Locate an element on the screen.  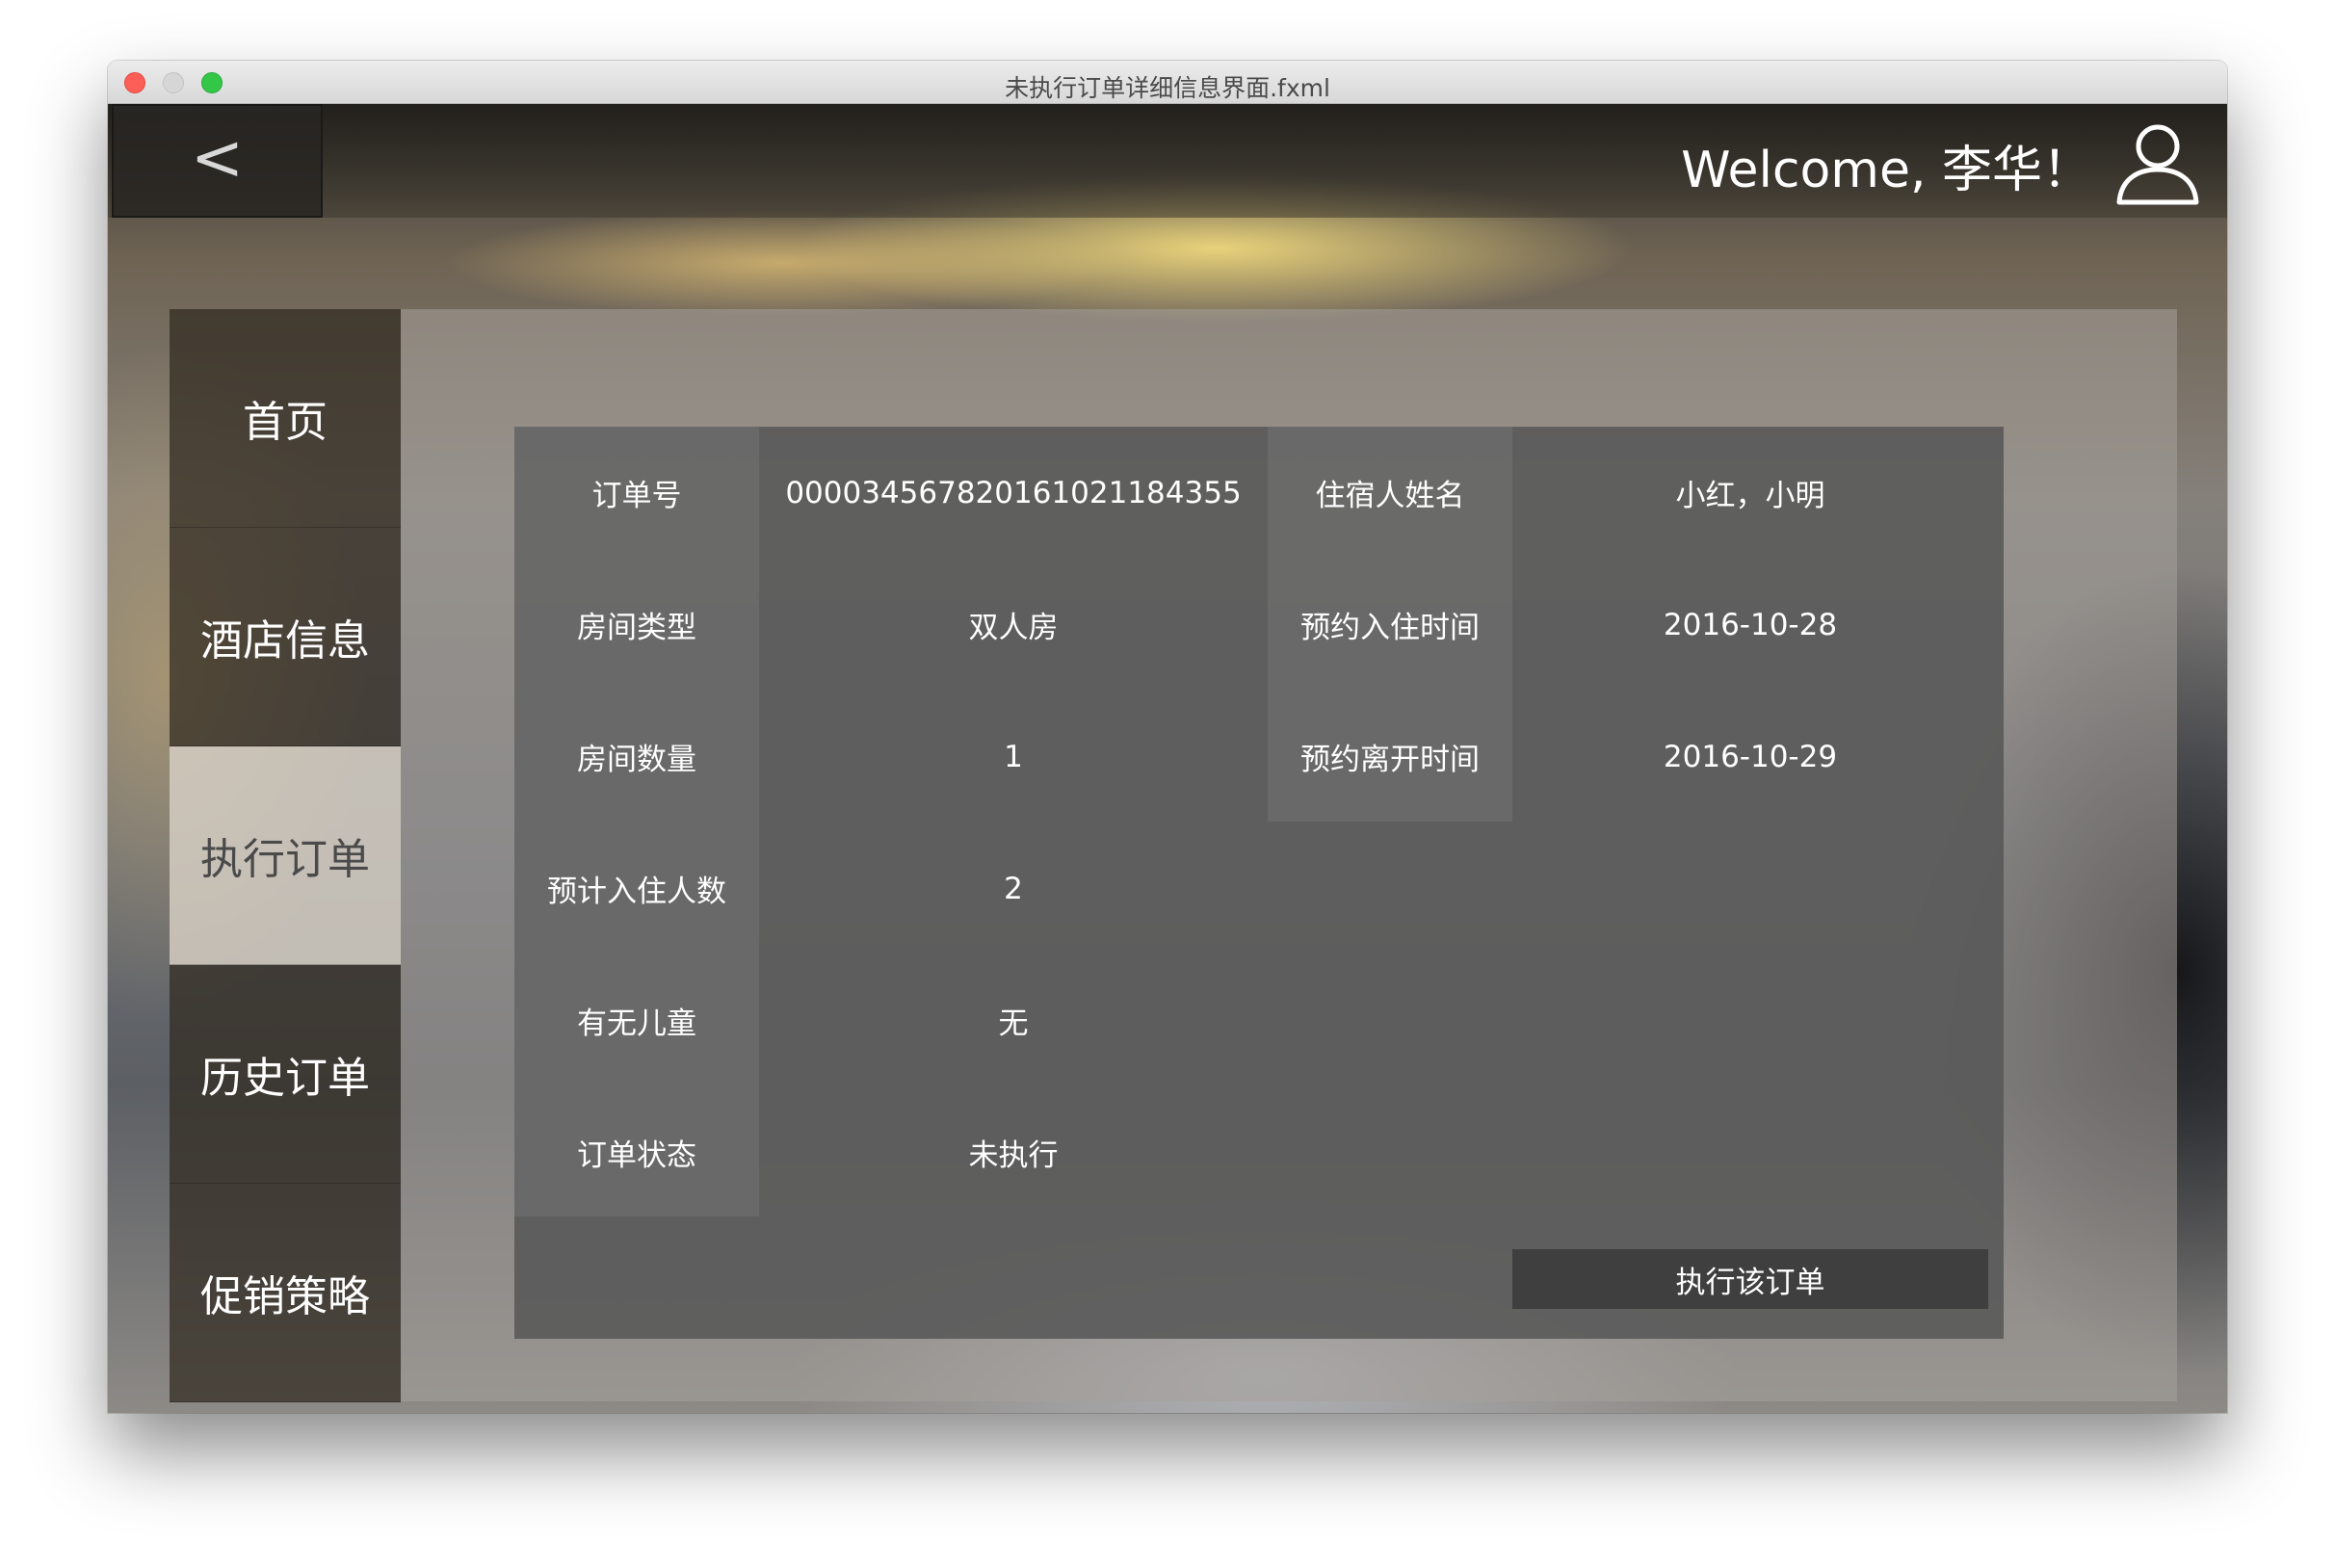
order-number-label: 订单号 is located at coordinates (636, 496).